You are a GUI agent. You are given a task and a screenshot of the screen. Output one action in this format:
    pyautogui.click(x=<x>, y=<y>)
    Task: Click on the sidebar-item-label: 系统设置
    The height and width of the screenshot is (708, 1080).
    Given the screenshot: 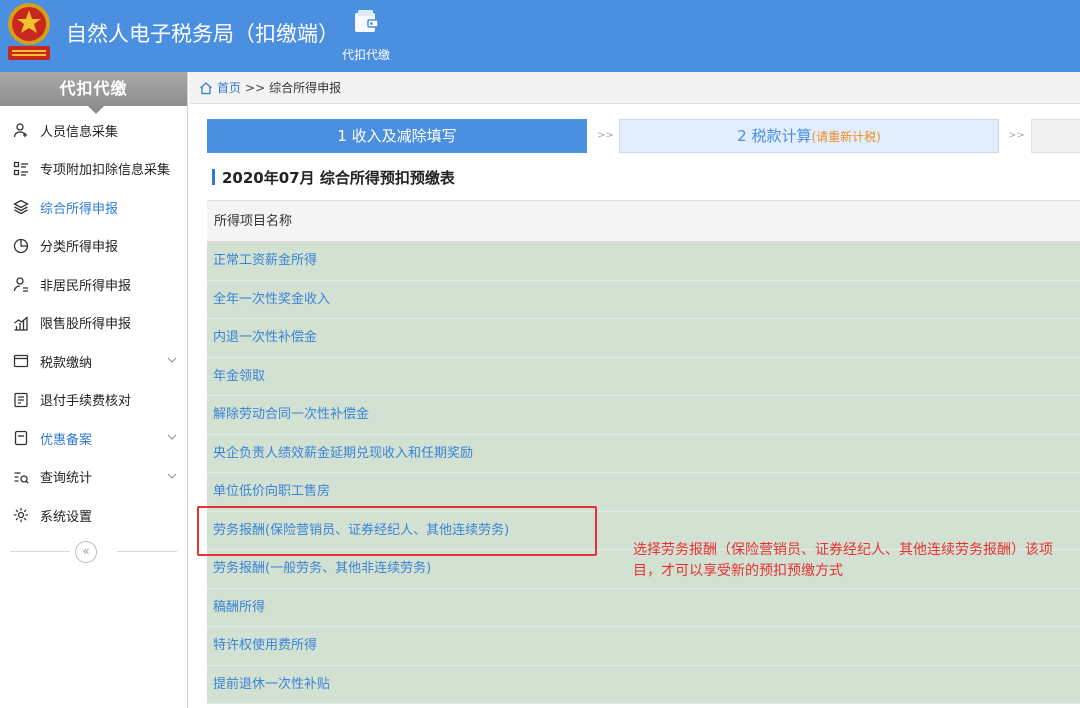 What is the action you would take?
    pyautogui.click(x=66, y=517)
    